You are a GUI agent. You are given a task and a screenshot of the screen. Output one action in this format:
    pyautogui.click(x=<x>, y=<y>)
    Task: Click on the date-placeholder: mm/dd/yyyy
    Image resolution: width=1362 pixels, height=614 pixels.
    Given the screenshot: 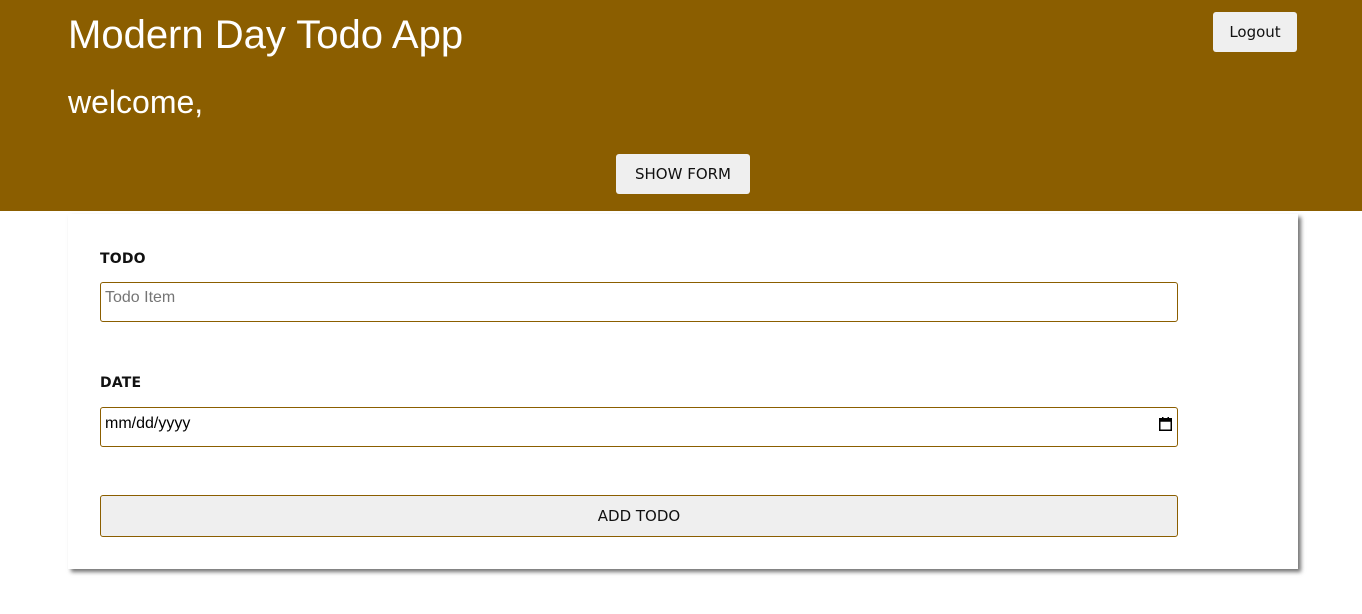 What is the action you would take?
    pyautogui.click(x=148, y=423)
    